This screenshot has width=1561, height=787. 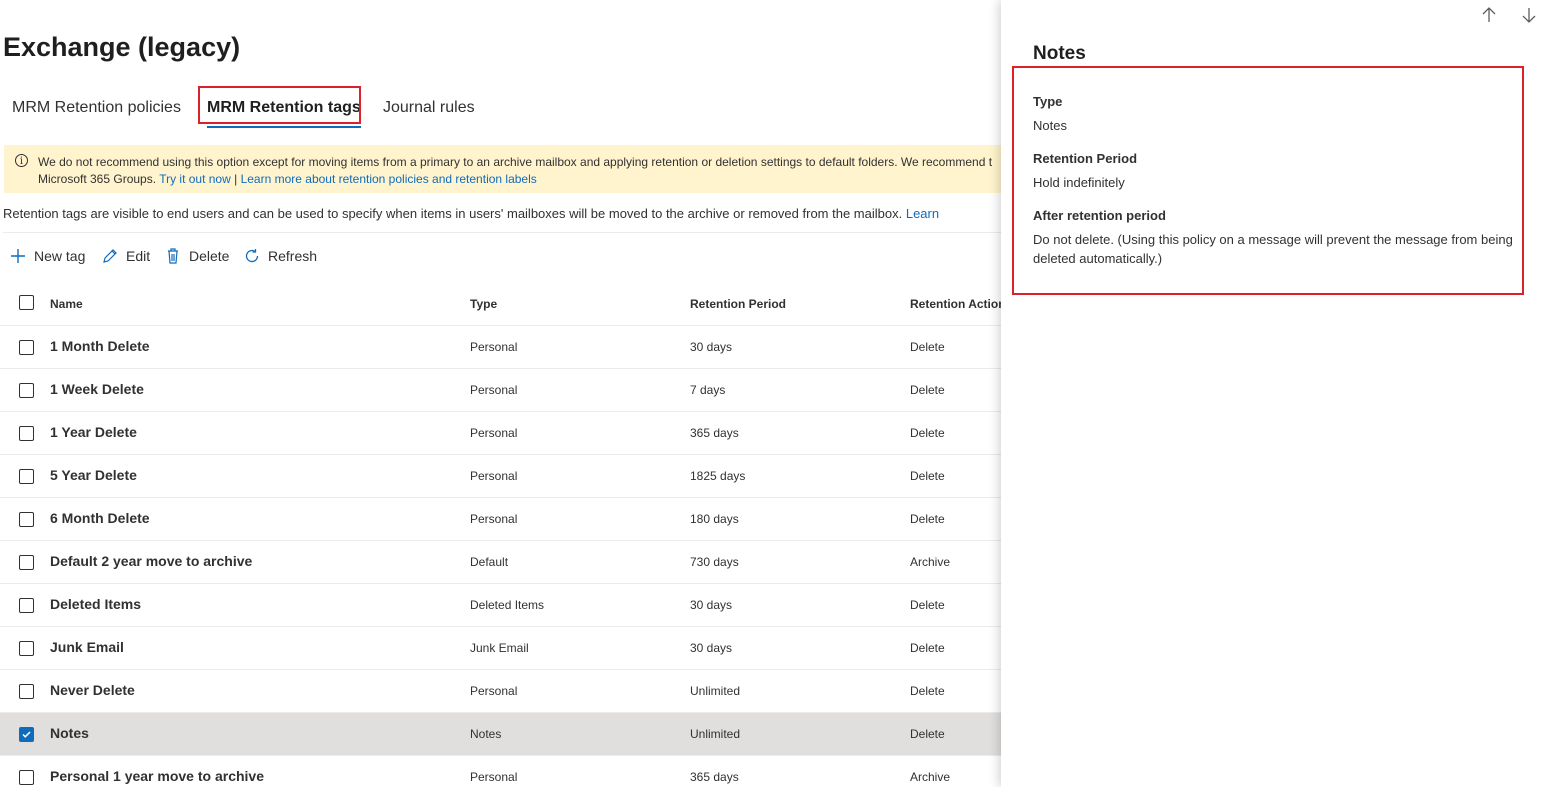 What do you see at coordinates (1059, 53) in the screenshot?
I see `panel-title: Notes` at bounding box center [1059, 53].